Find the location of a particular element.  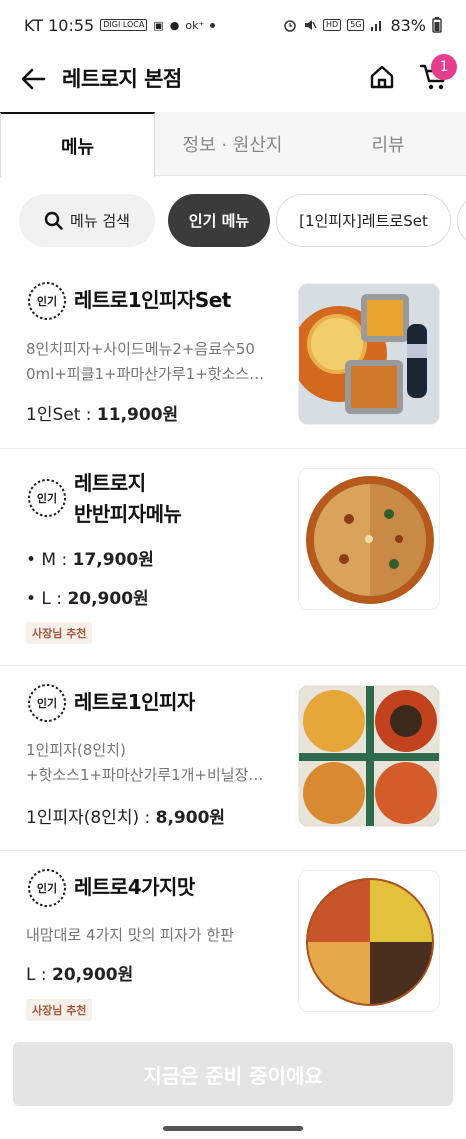

alarm-icon is located at coordinates (290, 26).